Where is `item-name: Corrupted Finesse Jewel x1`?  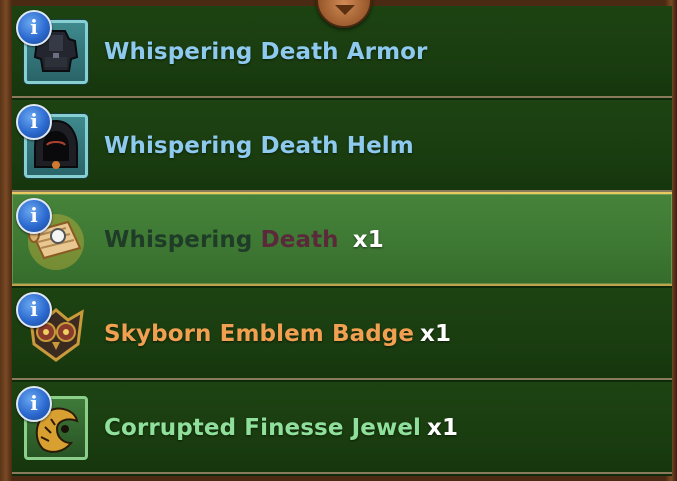 item-name: Corrupted Finesse Jewel x1 is located at coordinates (281, 428).